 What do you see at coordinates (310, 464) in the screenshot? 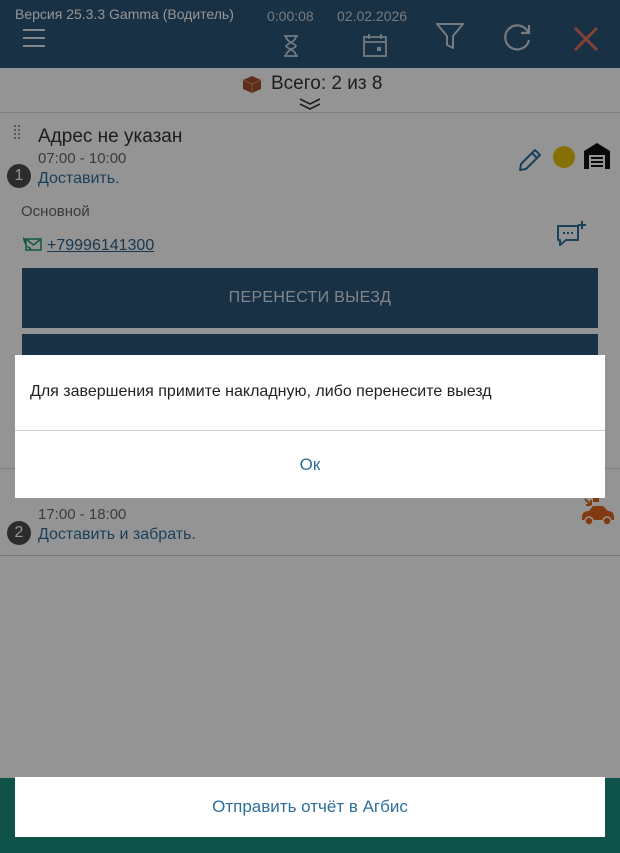
I see `ok-button: Ок` at bounding box center [310, 464].